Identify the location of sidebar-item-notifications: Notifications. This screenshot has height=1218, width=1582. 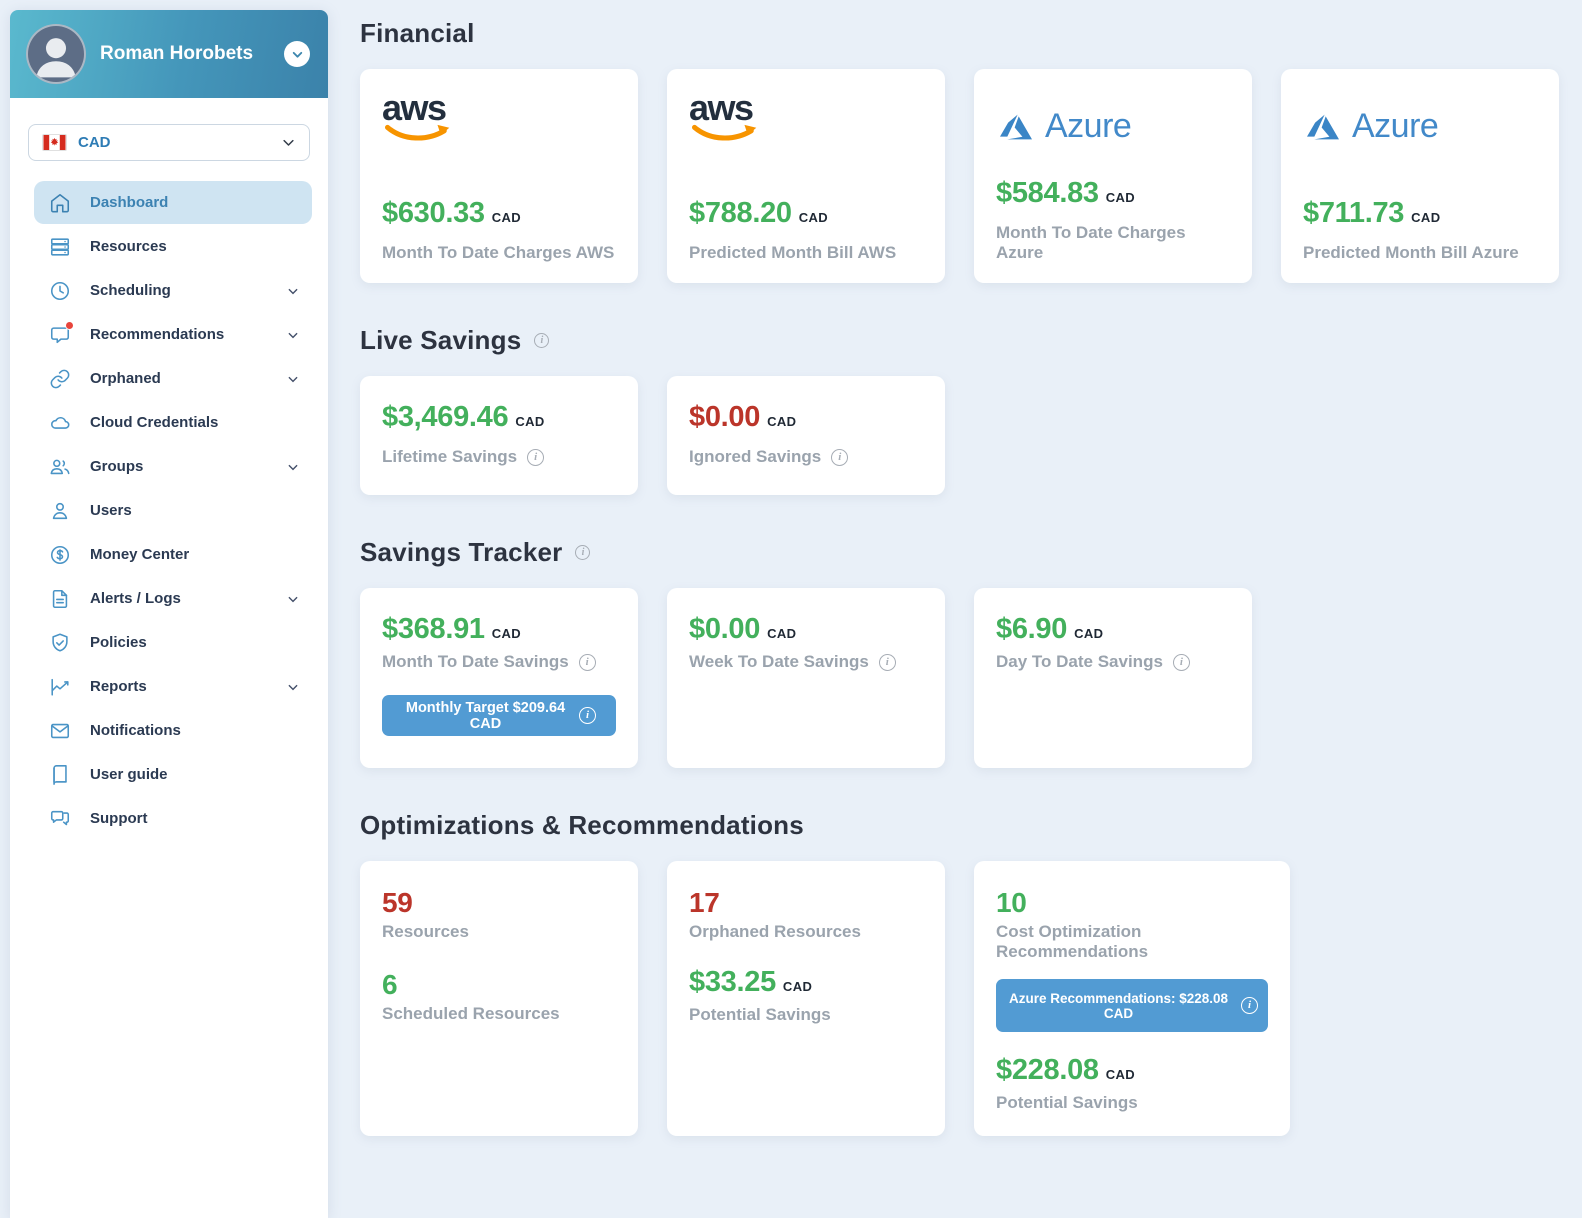
(173, 730).